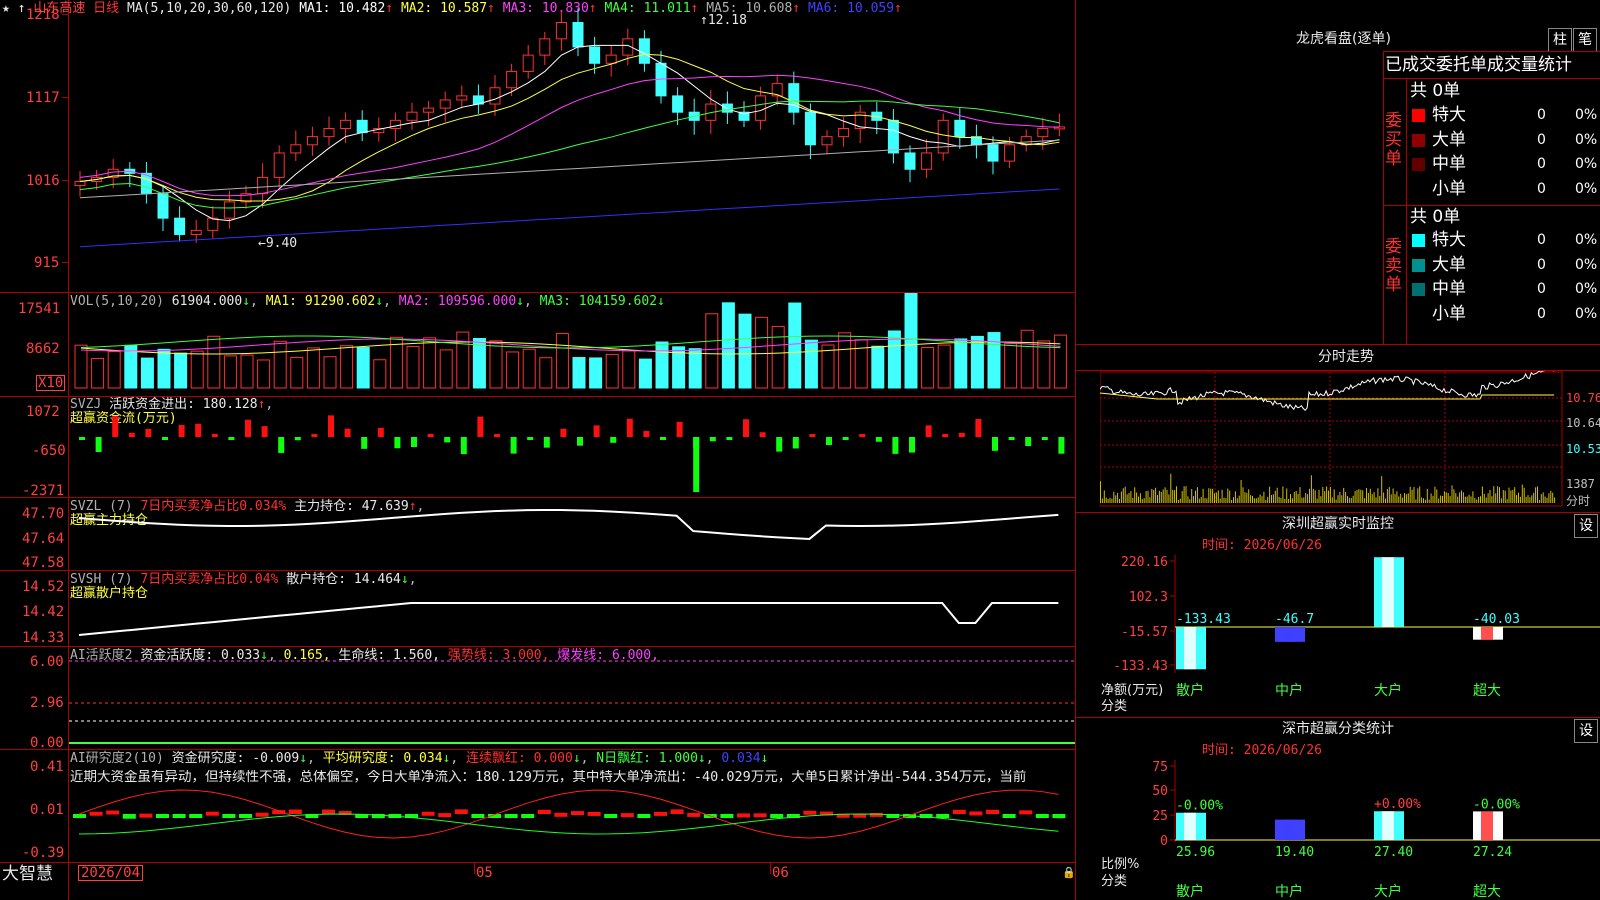  Describe the element at coordinates (1585, 40) in the screenshot. I see `tick-view-button: 笔` at that location.